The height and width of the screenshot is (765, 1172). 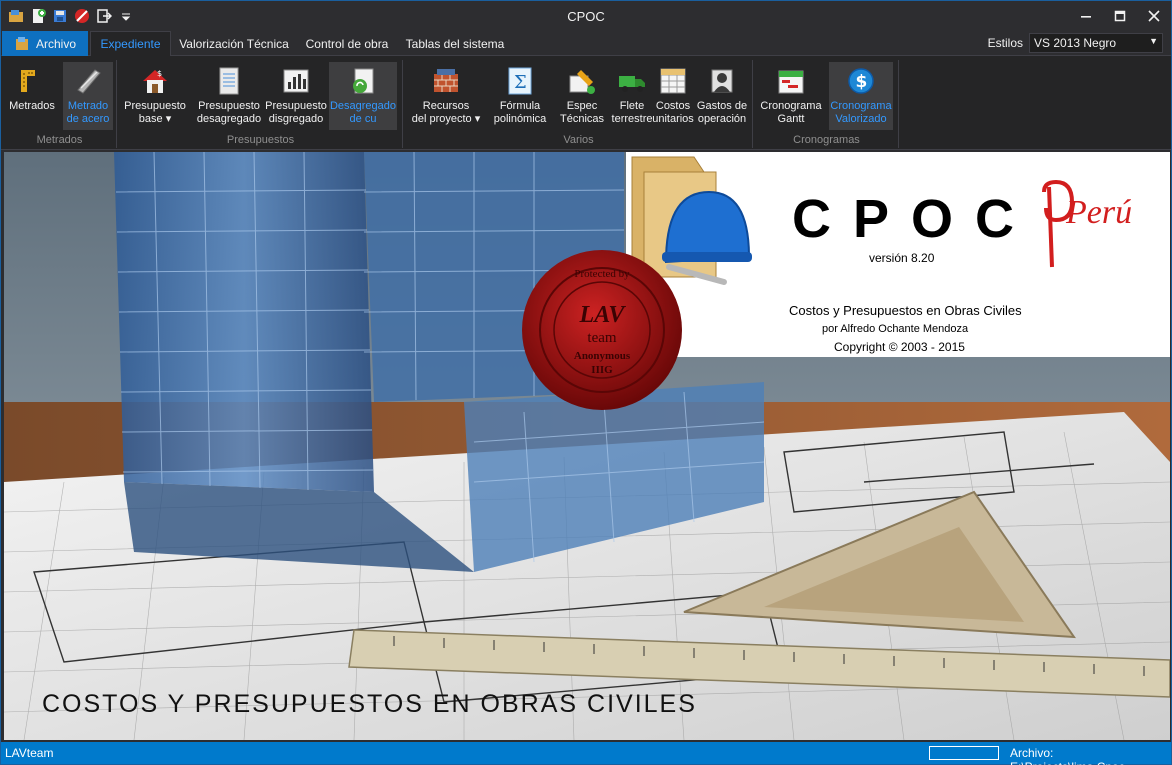 I want to click on presupuesto-disgregado-label-1: Presupuesto, so click(x=296, y=106).